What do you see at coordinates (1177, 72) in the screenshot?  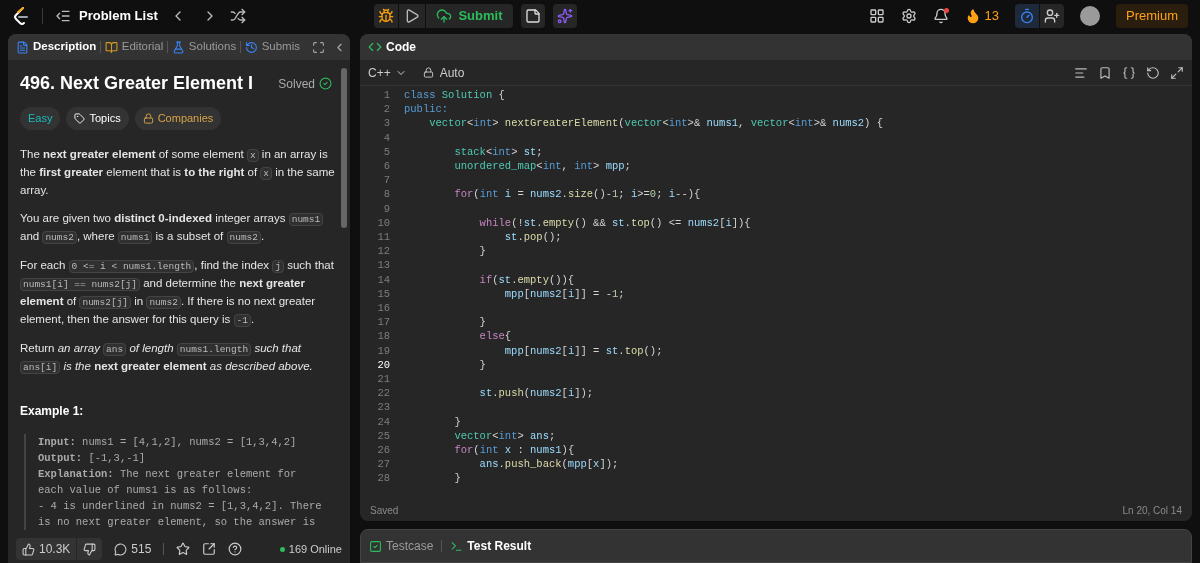 I see `expand-icon` at bounding box center [1177, 72].